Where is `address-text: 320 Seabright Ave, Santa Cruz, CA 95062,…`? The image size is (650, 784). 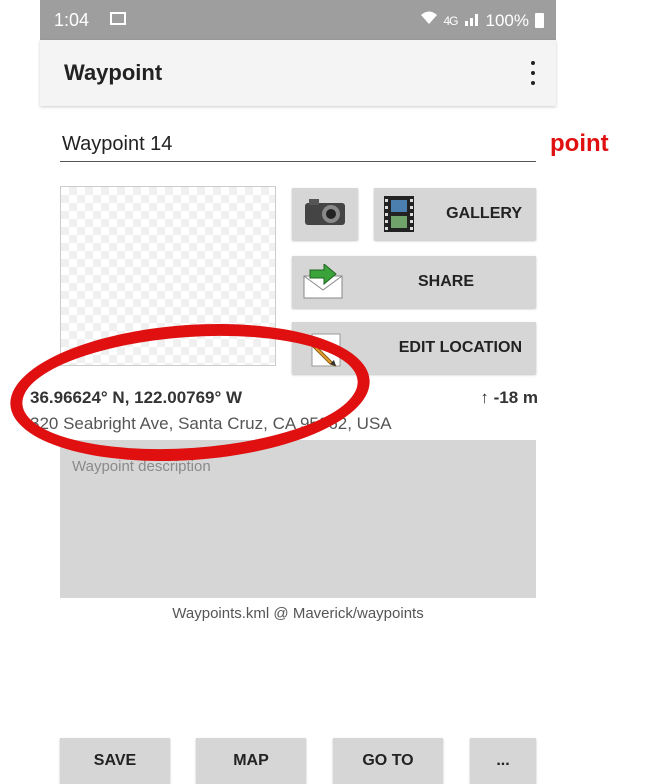 address-text: 320 Seabright Ave, Santa Cruz, CA 95062,… is located at coordinates (211, 423).